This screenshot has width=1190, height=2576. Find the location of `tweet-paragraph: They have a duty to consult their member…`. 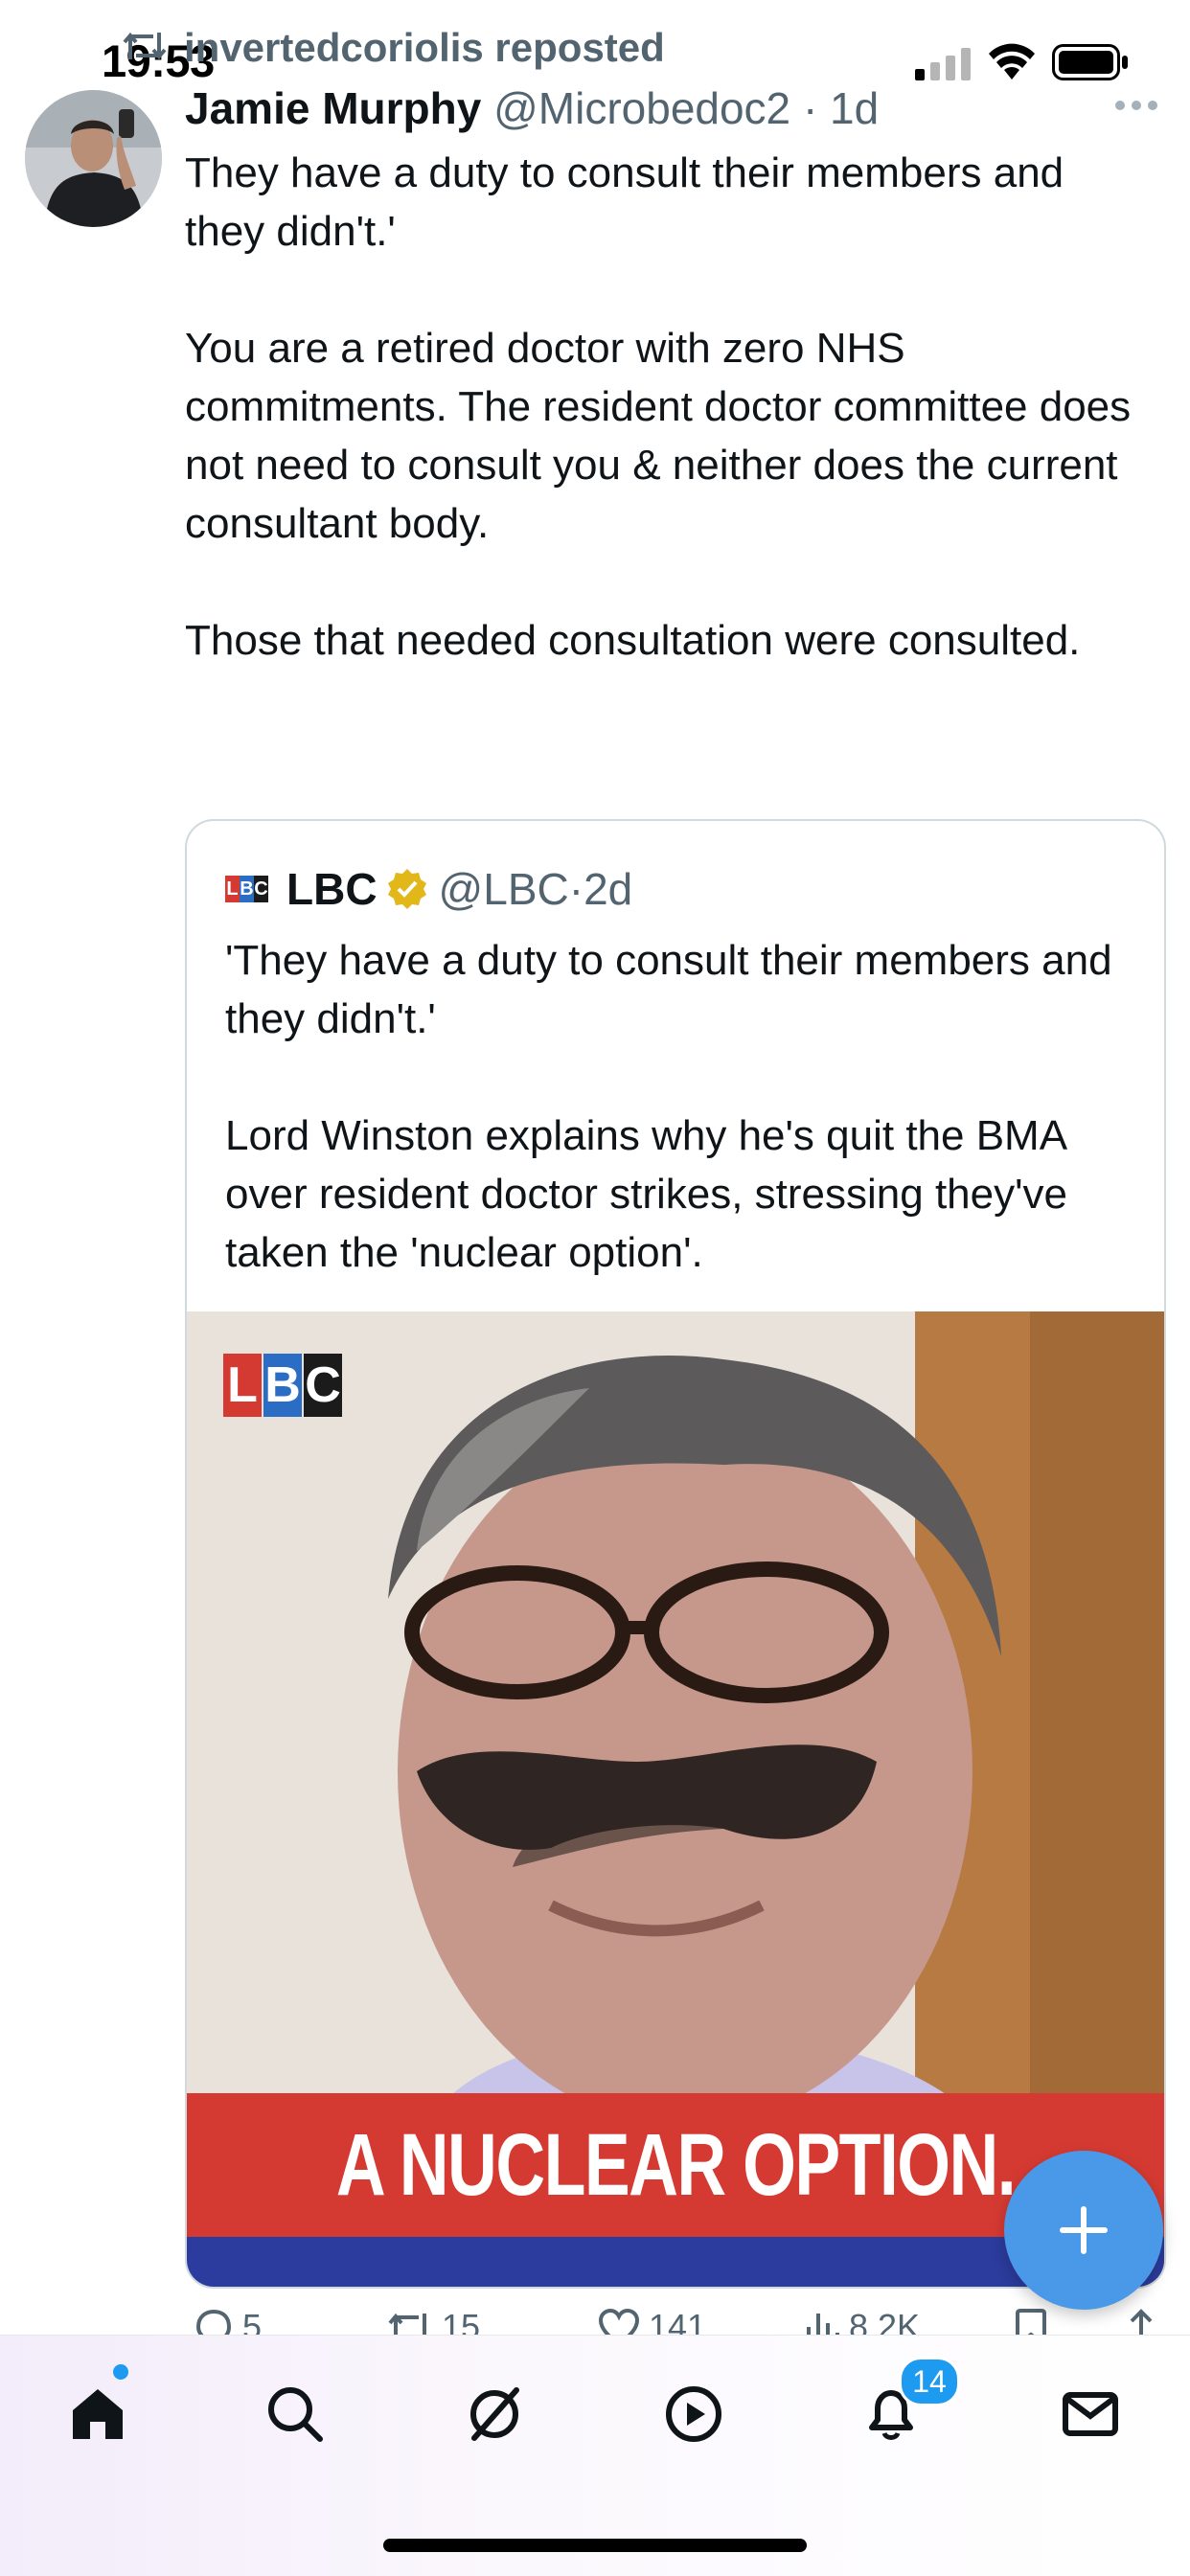

tweet-paragraph: They have a duty to consult their member… is located at coordinates (624, 202).